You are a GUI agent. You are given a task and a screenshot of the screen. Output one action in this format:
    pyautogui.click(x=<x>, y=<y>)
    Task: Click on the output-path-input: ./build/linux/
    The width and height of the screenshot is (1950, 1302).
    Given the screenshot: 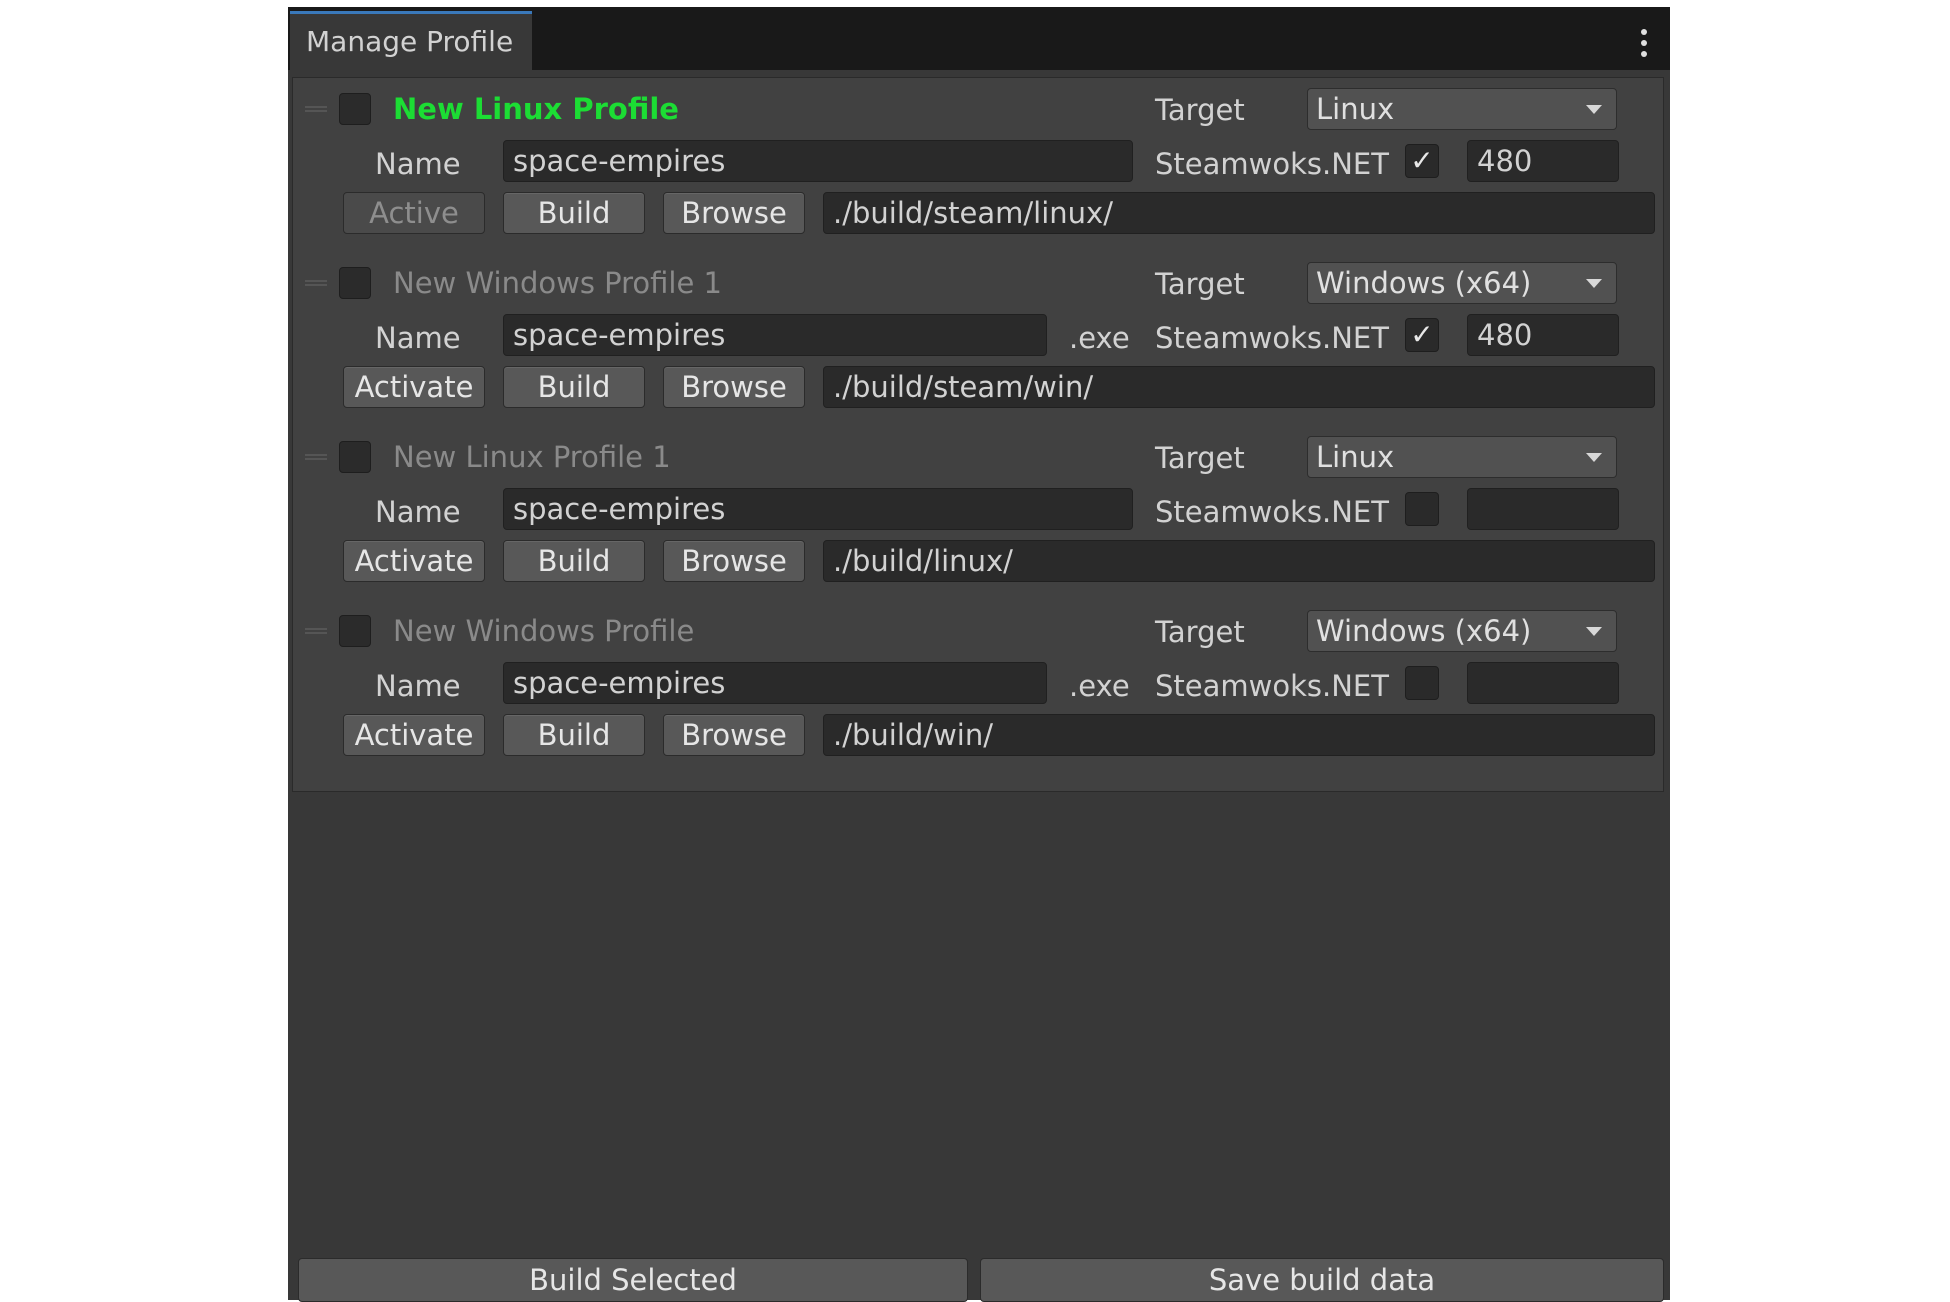 What is the action you would take?
    pyautogui.click(x=1239, y=561)
    